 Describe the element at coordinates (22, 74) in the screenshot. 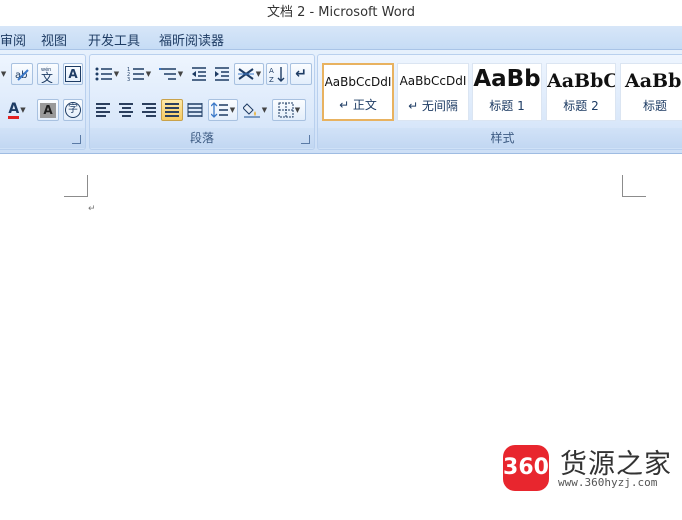

I see `text-effects-icon: ab` at that location.